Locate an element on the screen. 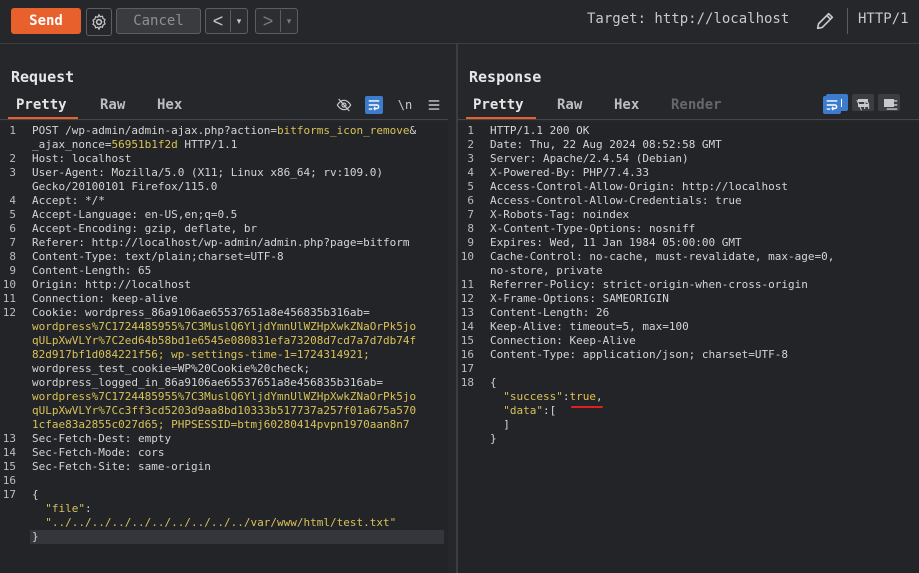 The height and width of the screenshot is (573, 919). code-line: Connection: Keep-Alive is located at coordinates (563, 341).